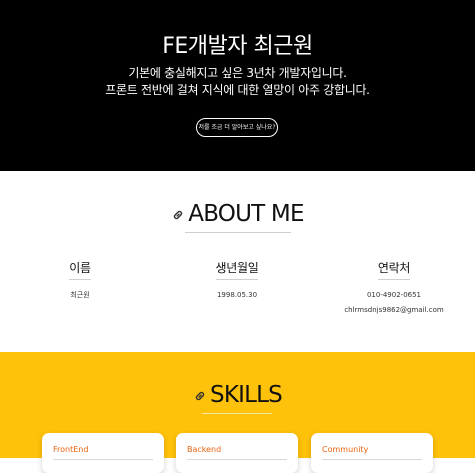  Describe the element at coordinates (394, 295) in the screenshot. I see `contact-phone: 010-4902-0651` at that location.